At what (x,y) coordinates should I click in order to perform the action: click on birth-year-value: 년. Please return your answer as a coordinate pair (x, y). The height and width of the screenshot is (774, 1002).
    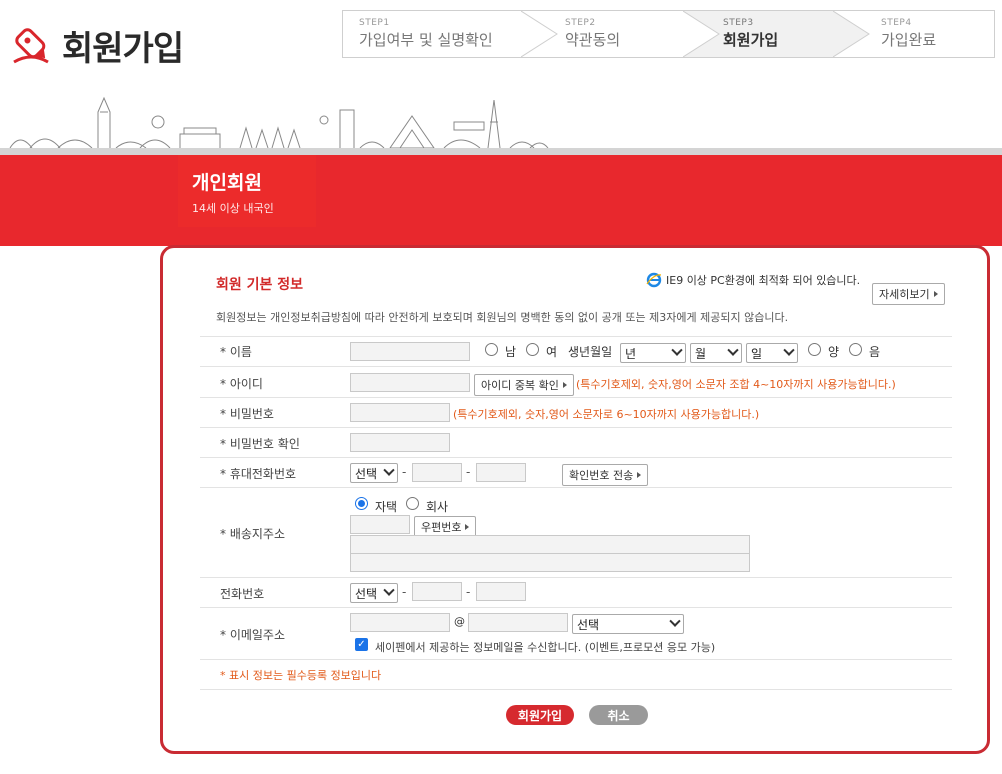
    Looking at the image, I should click on (631, 353).